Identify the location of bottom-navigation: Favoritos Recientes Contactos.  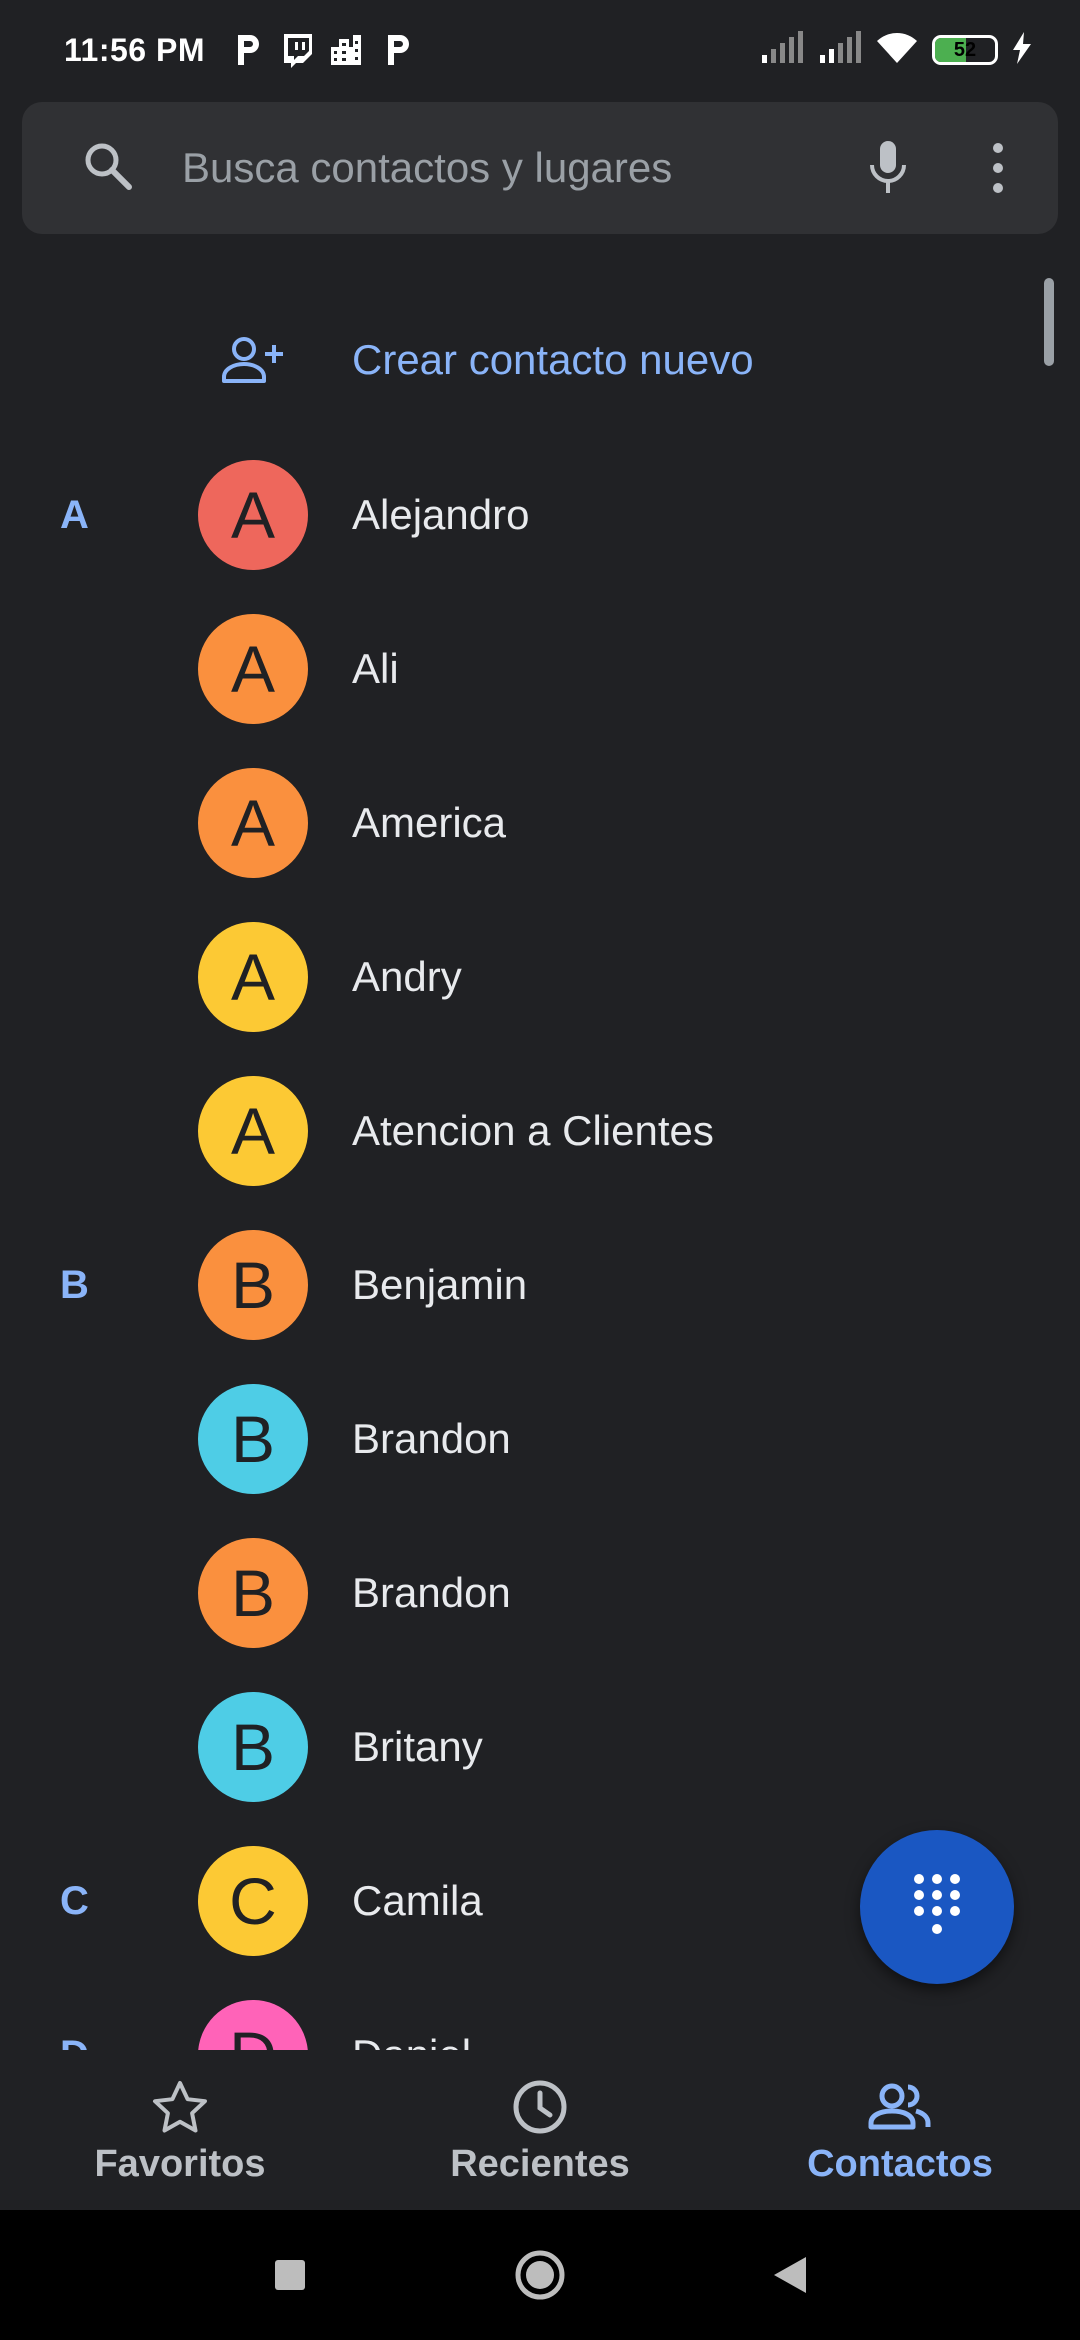
(540, 2130).